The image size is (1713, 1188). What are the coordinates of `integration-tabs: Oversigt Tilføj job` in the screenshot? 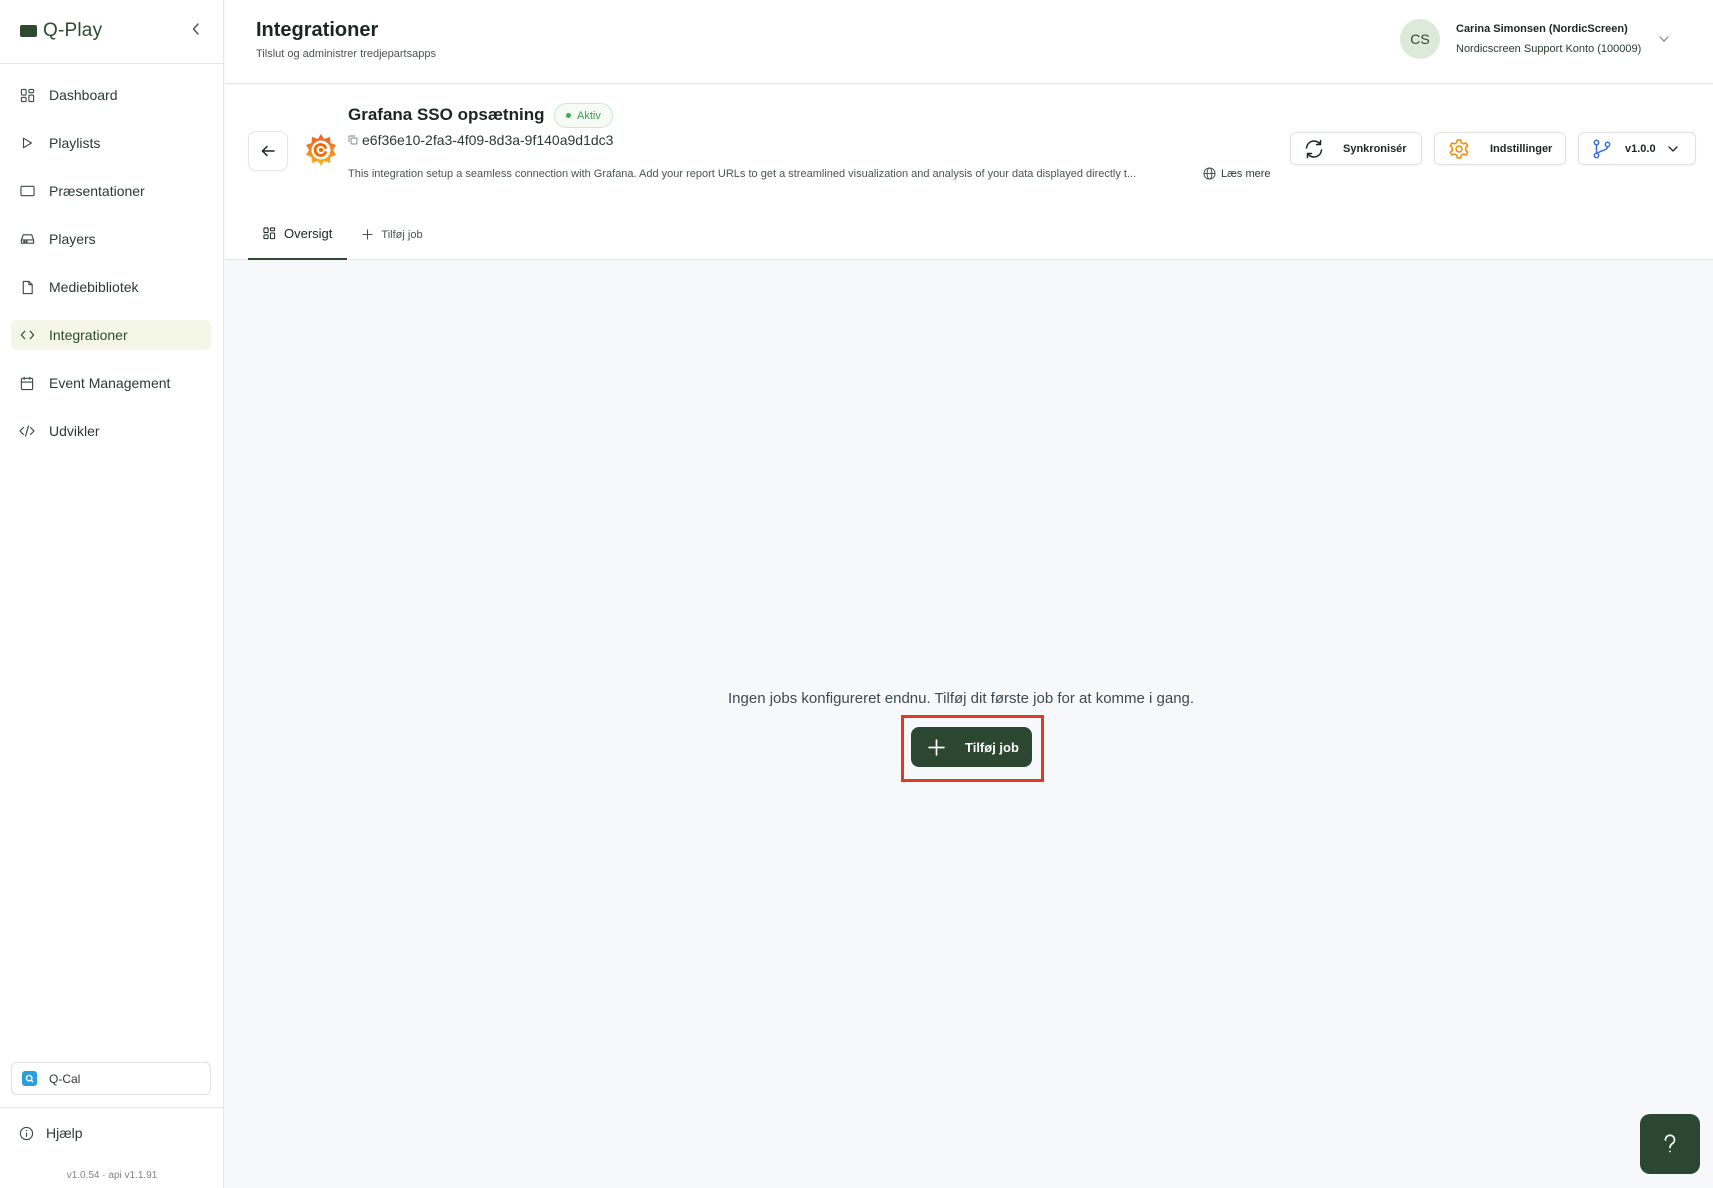 It's located at (343, 234).